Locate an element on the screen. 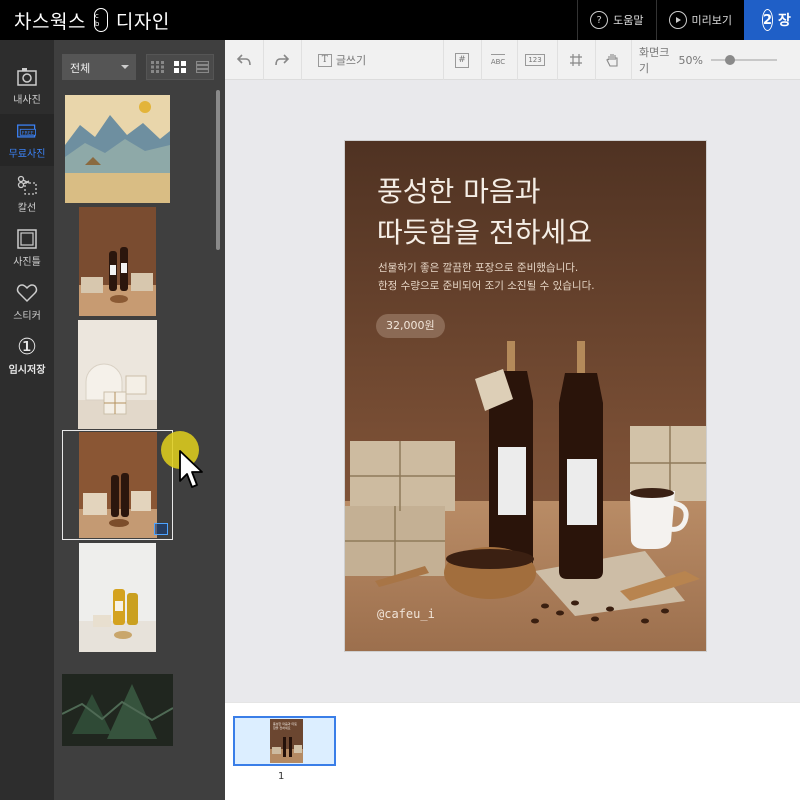 This screenshot has height=800, width=800. photo-thumb-pine-tree is located at coordinates (117, 710).